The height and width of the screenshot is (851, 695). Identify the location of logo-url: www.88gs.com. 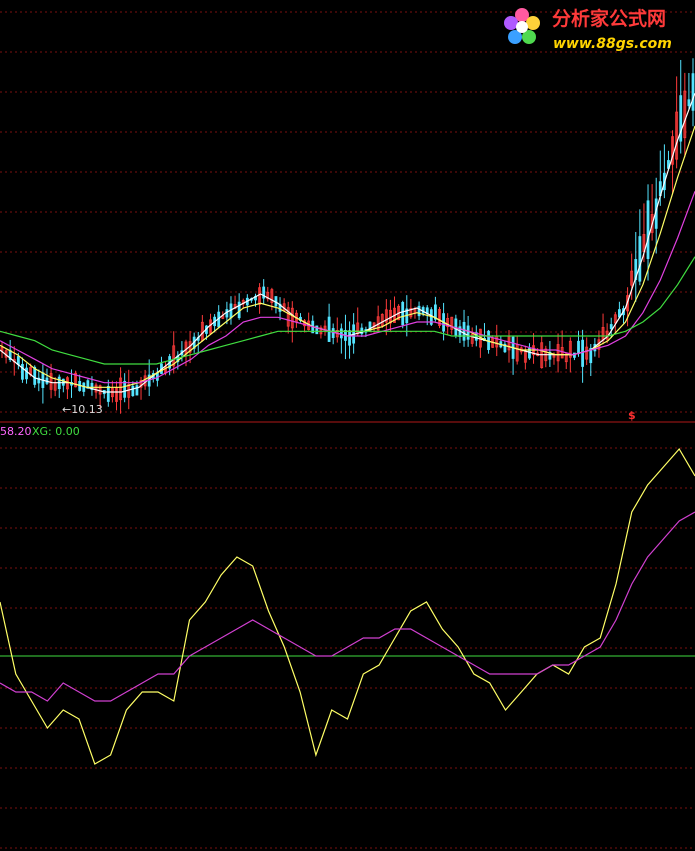
(612, 44).